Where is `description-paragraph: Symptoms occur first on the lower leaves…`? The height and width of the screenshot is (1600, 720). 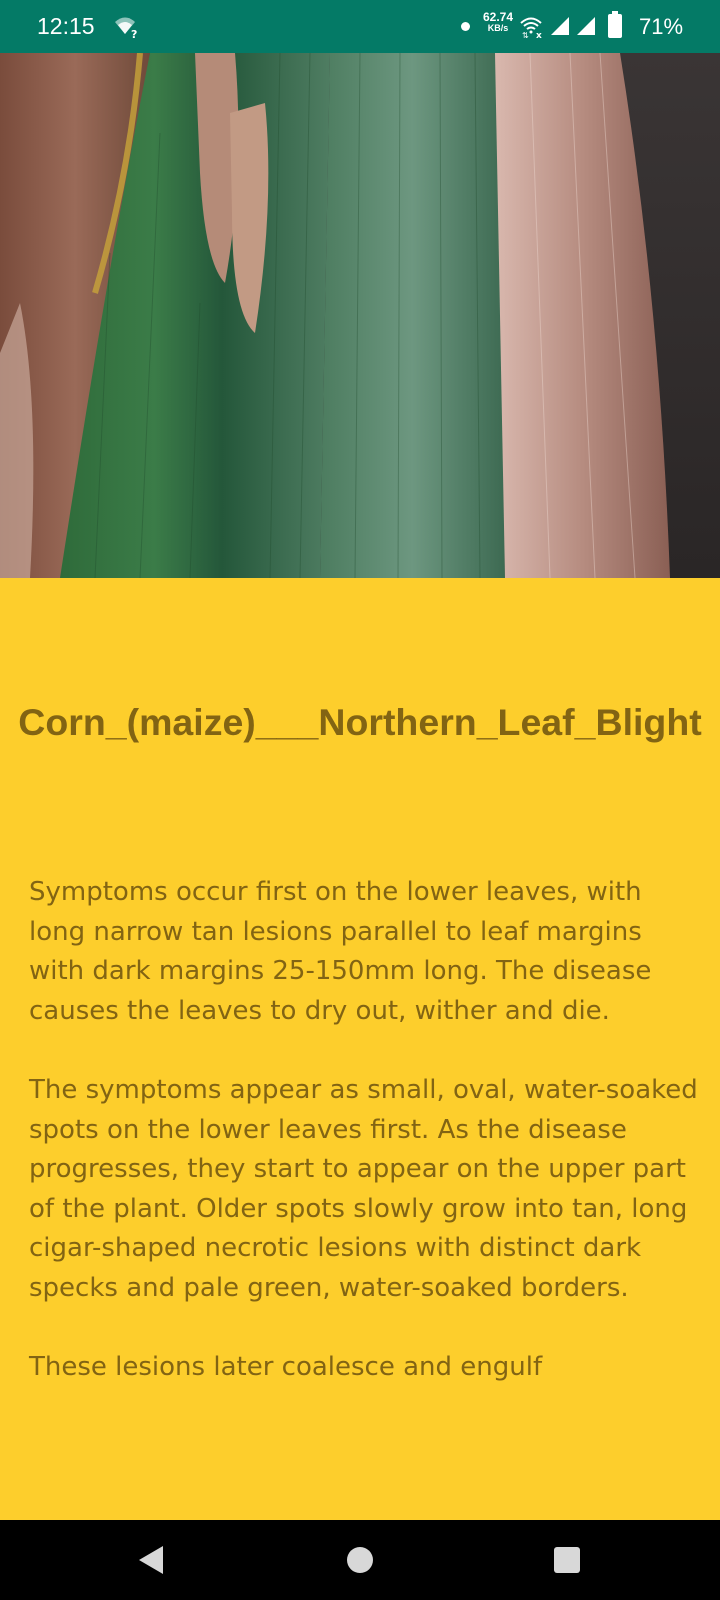 description-paragraph: Symptoms occur first on the lower leaves… is located at coordinates (340, 951).